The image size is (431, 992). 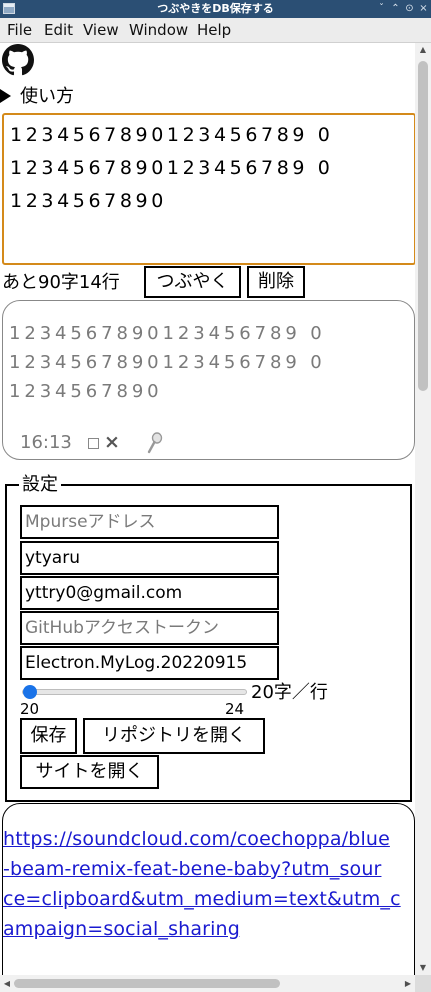 I want to click on pin-icon, so click(x=155, y=443).